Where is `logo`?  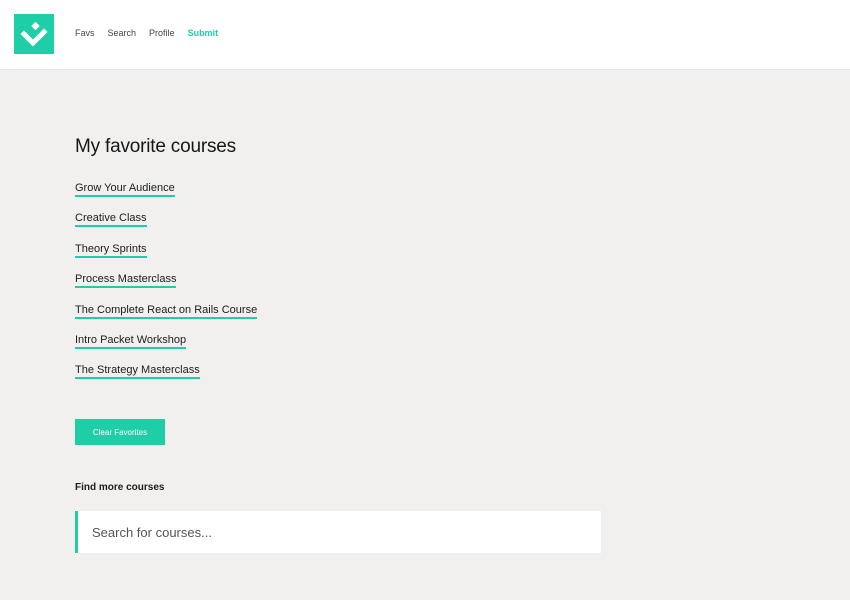 logo is located at coordinates (34, 34).